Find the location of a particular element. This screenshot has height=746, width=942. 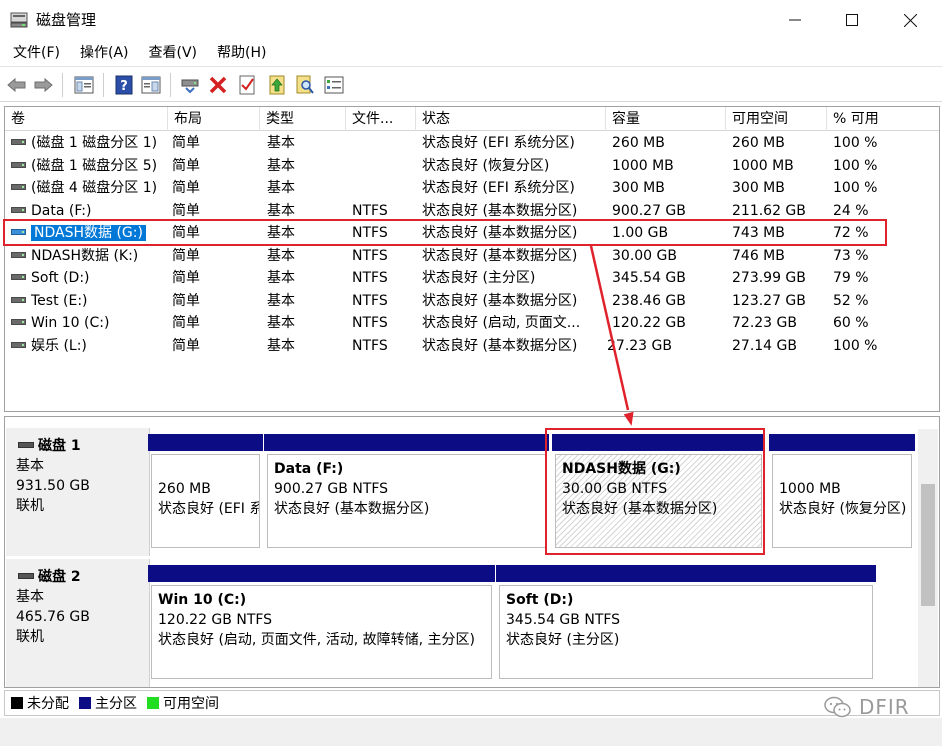

disk-2-label: 磁盘 2 基本 465.76 GB 联机 is located at coordinates (78, 623).